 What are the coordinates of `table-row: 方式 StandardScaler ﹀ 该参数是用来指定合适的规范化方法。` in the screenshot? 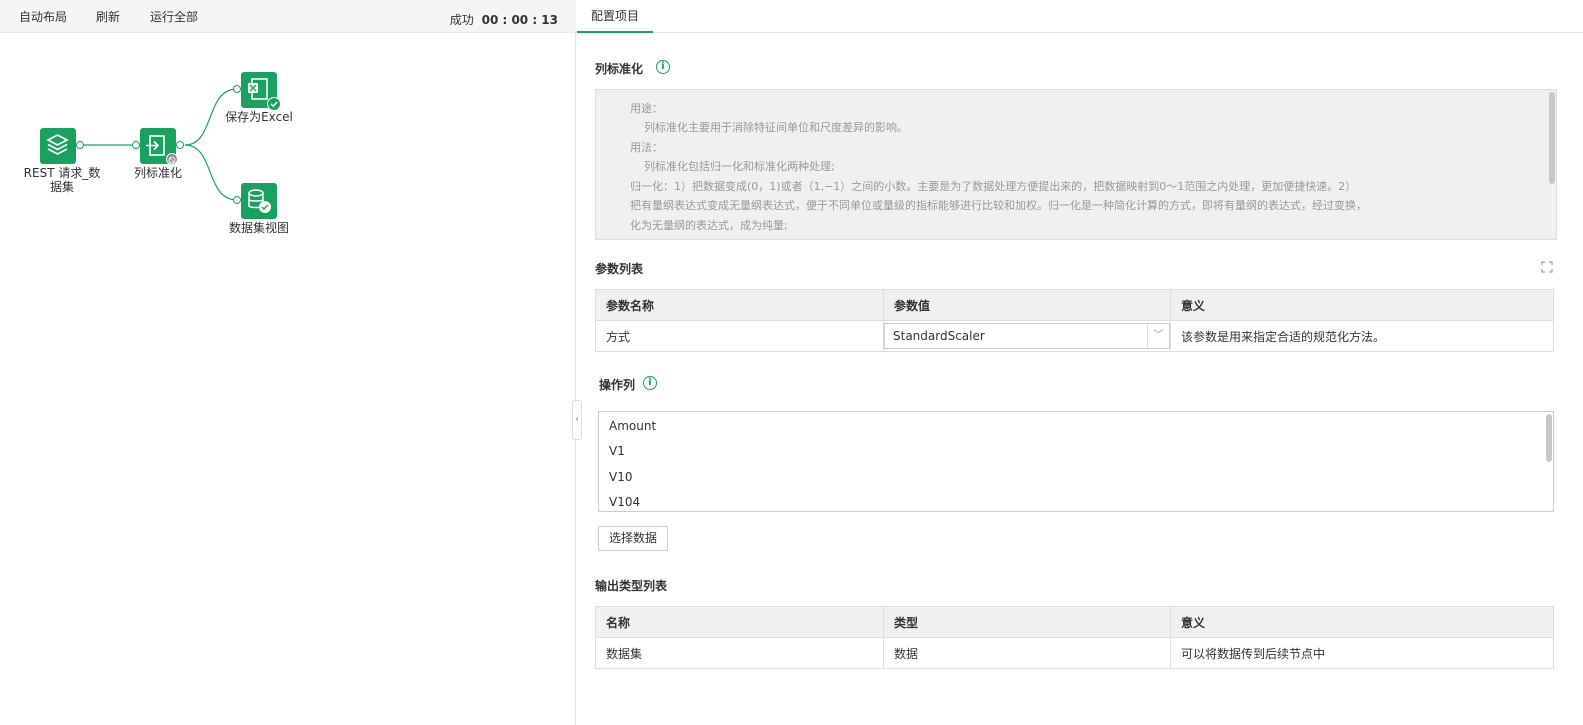 It's located at (1074, 336).